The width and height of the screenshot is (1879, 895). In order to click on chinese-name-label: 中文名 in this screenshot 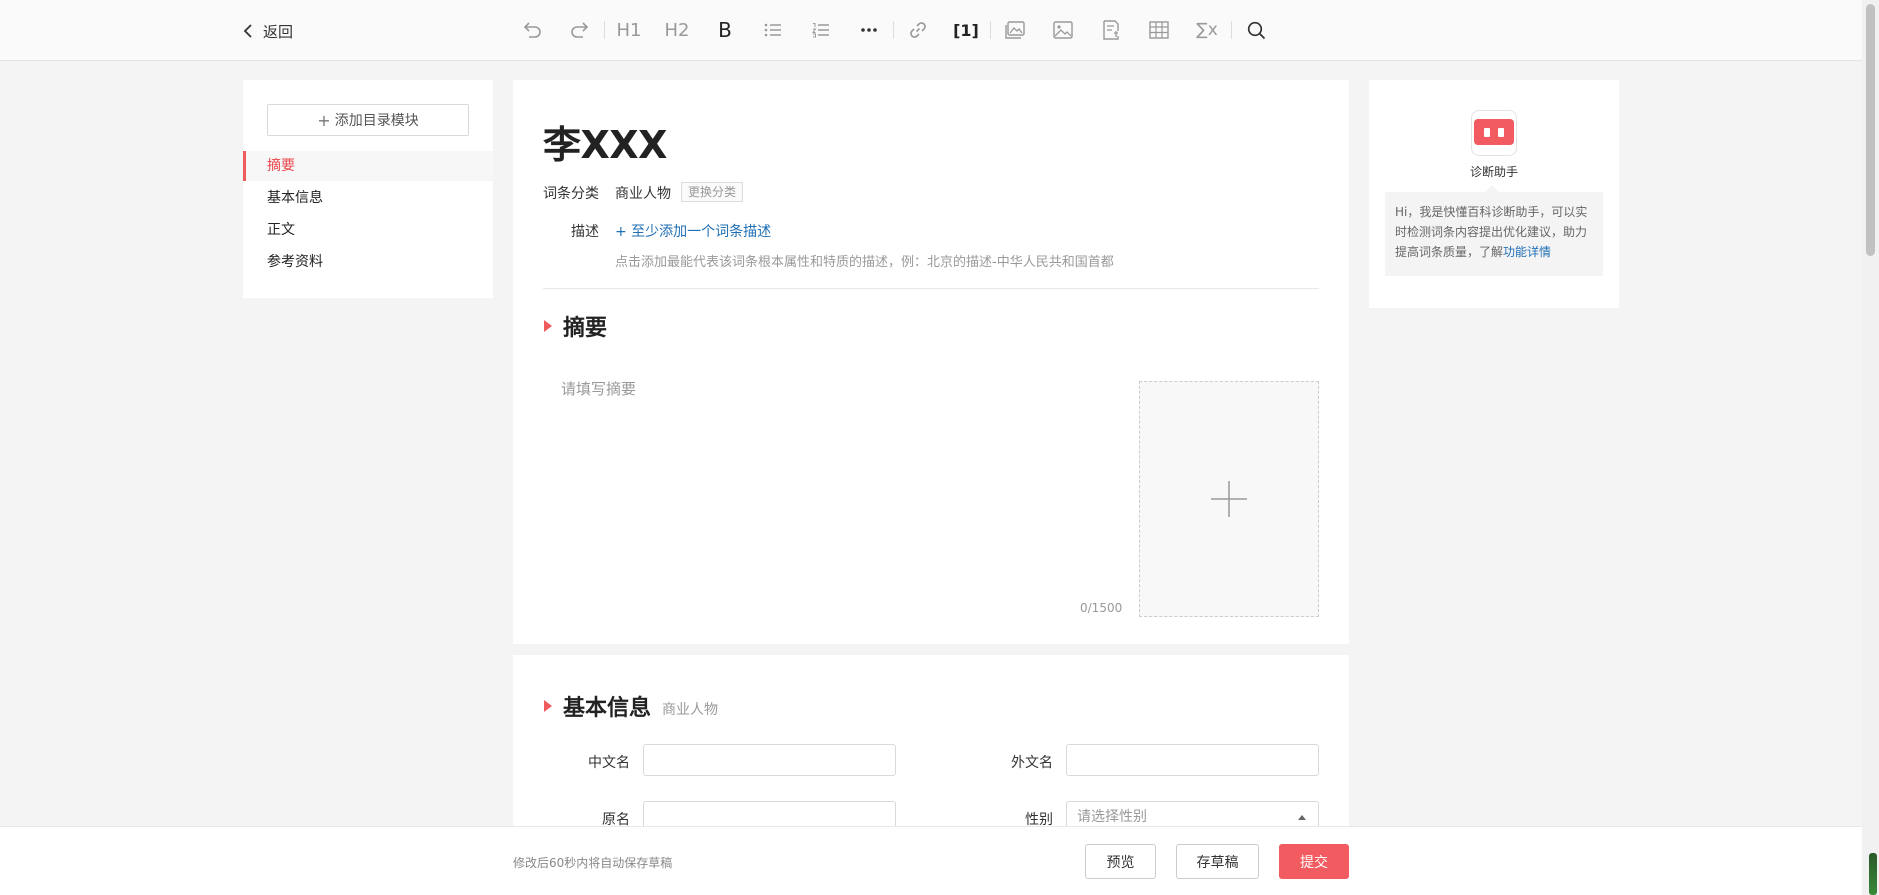, I will do `click(609, 763)`.